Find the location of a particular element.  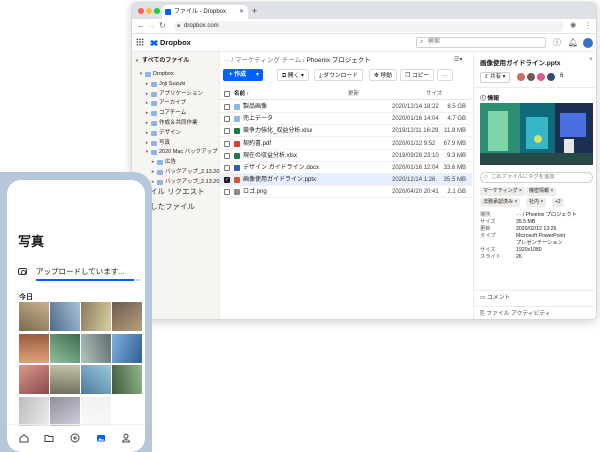

sidebar-item: ▸ アプリケーション is located at coordinates (176, 94).